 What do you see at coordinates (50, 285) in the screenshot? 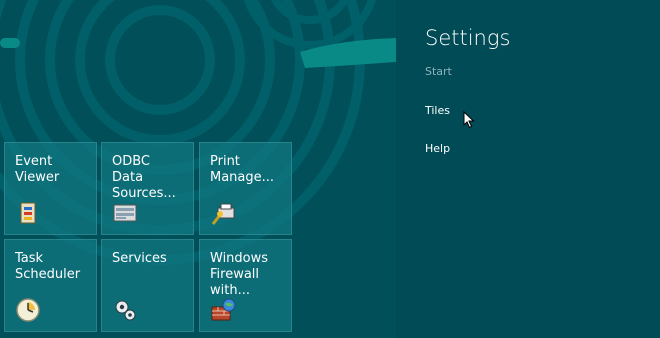
I see `tile-task-scheduler: Task Scheduler` at bounding box center [50, 285].